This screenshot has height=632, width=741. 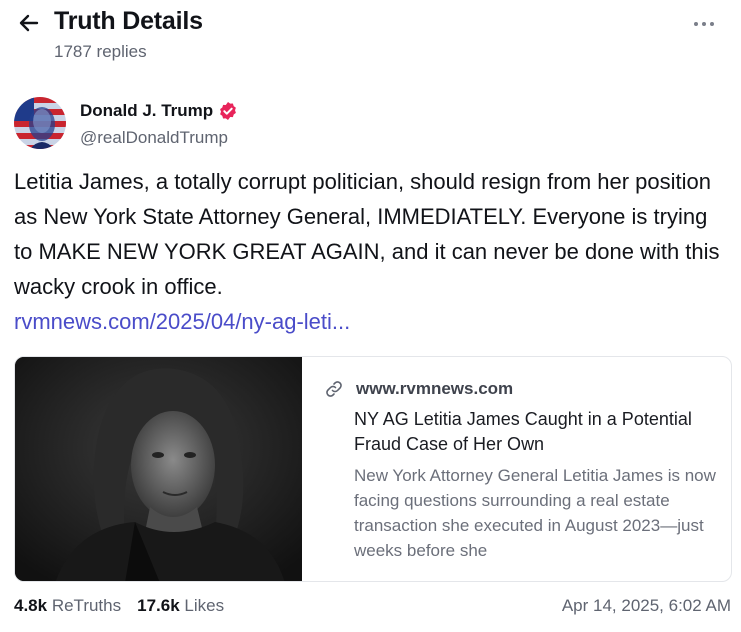 I want to click on reply-count: 1787 replies, so click(x=100, y=51).